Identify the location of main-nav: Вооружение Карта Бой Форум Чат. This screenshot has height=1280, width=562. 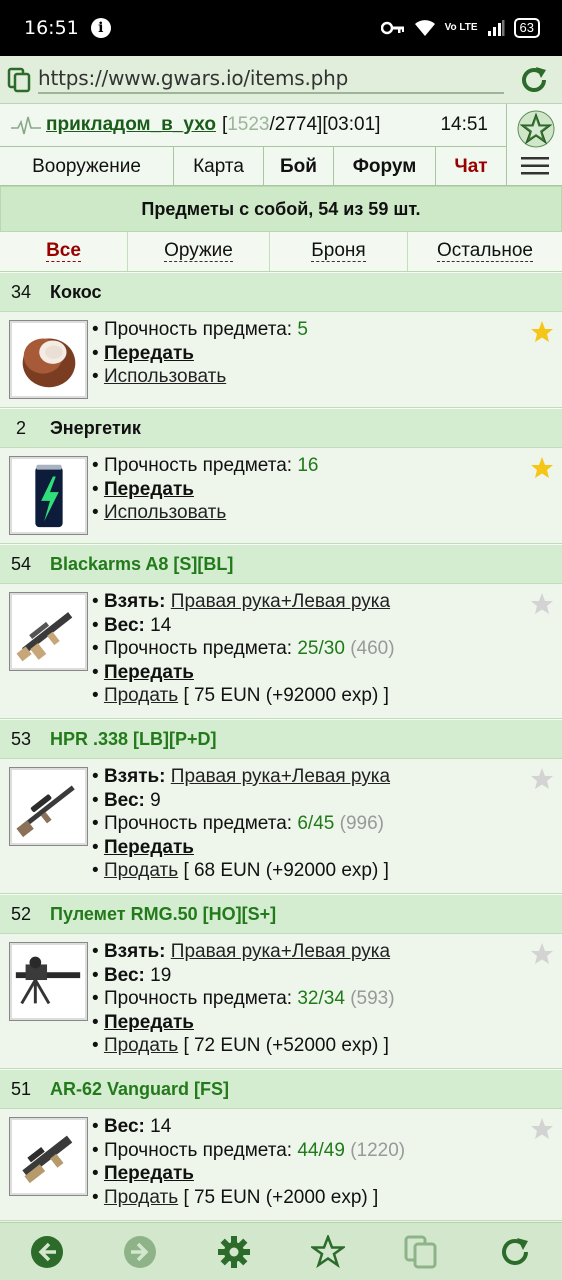
(253, 166).